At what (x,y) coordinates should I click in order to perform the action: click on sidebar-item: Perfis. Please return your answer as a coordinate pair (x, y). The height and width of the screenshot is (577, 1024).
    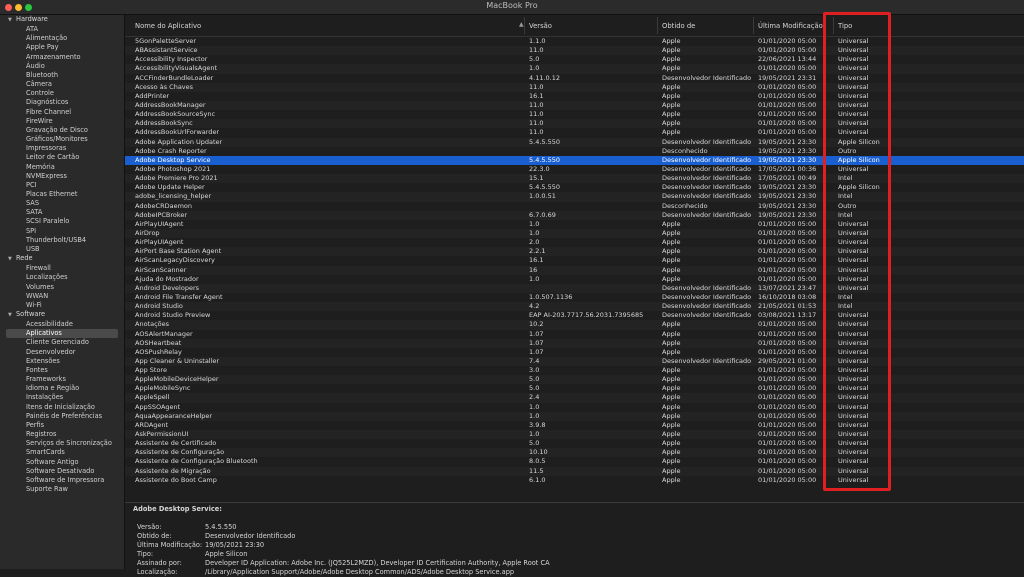
    Looking at the image, I should click on (62, 425).